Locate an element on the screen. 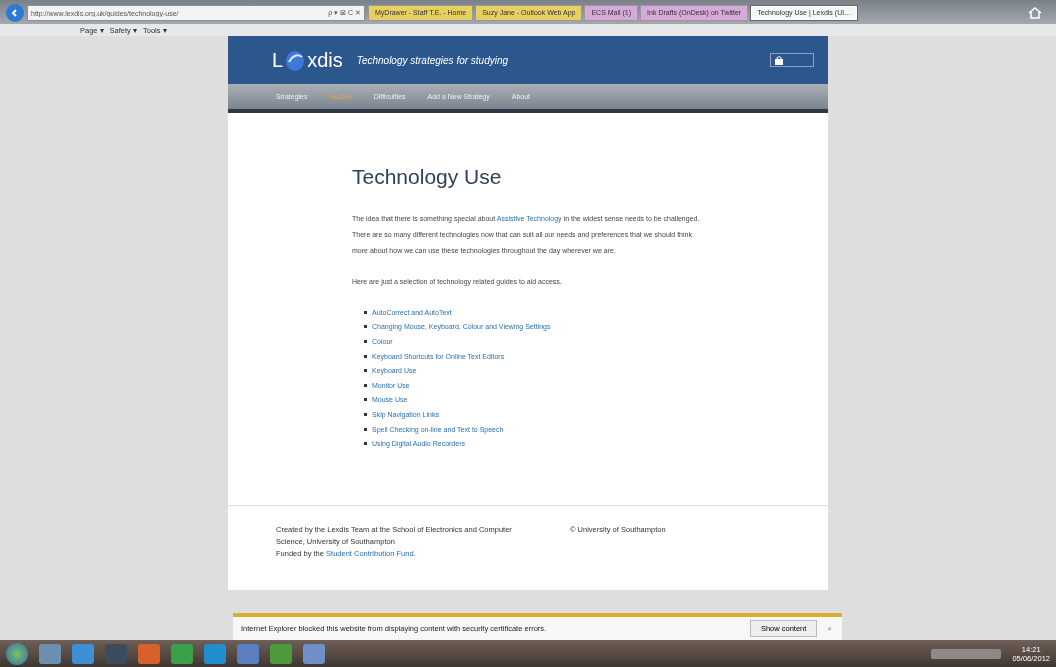 This screenshot has height=667, width=1056. page-heading: Technology Use is located at coordinates (427, 177).